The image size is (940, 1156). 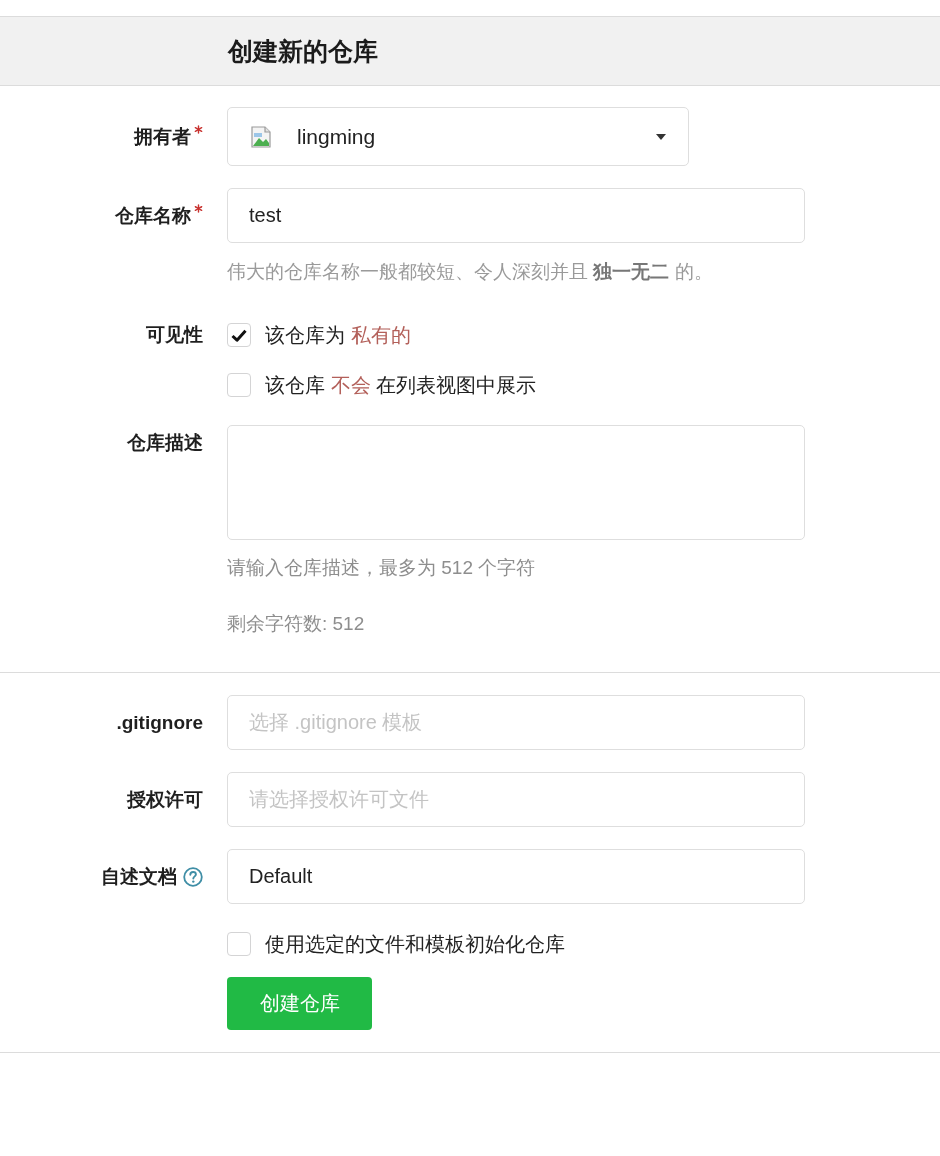 What do you see at coordinates (470, 272) in the screenshot?
I see `help-text: 伟大的仓库名称一般都较短、令人深刻并且 独一无二 的。` at bounding box center [470, 272].